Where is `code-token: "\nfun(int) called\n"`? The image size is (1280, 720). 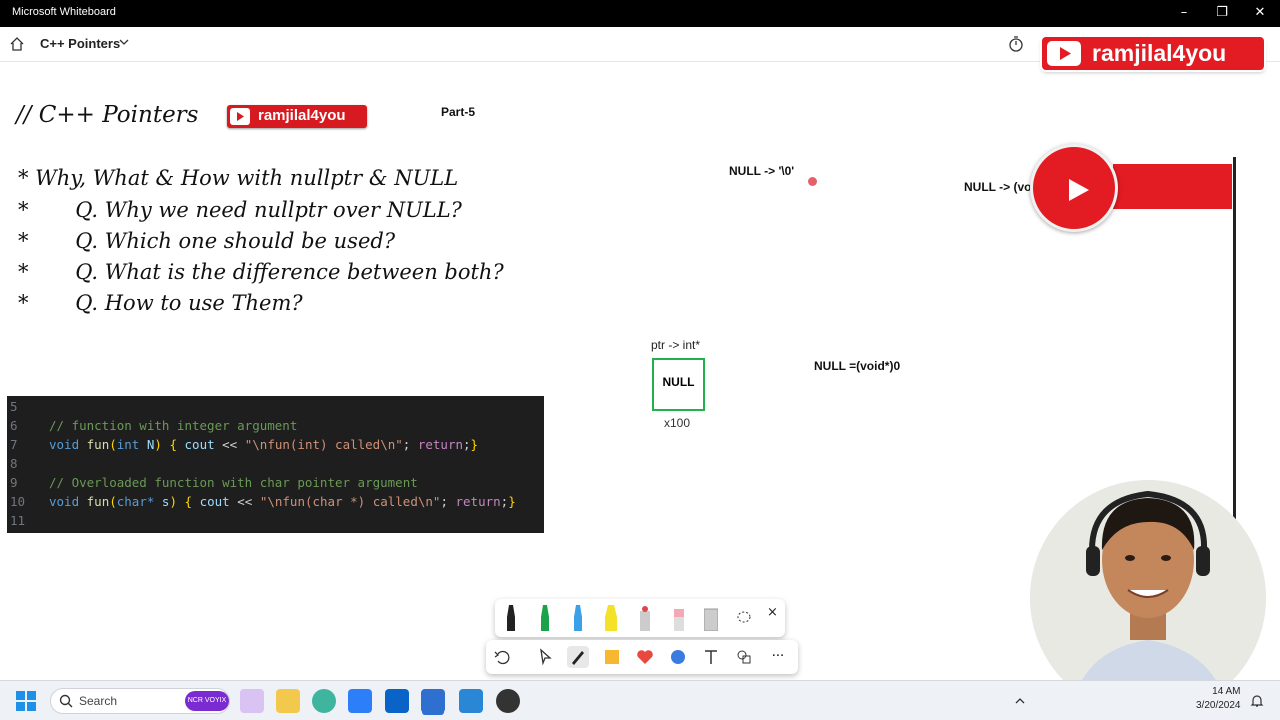 code-token: "\nfun(int) called\n" is located at coordinates (323, 444).